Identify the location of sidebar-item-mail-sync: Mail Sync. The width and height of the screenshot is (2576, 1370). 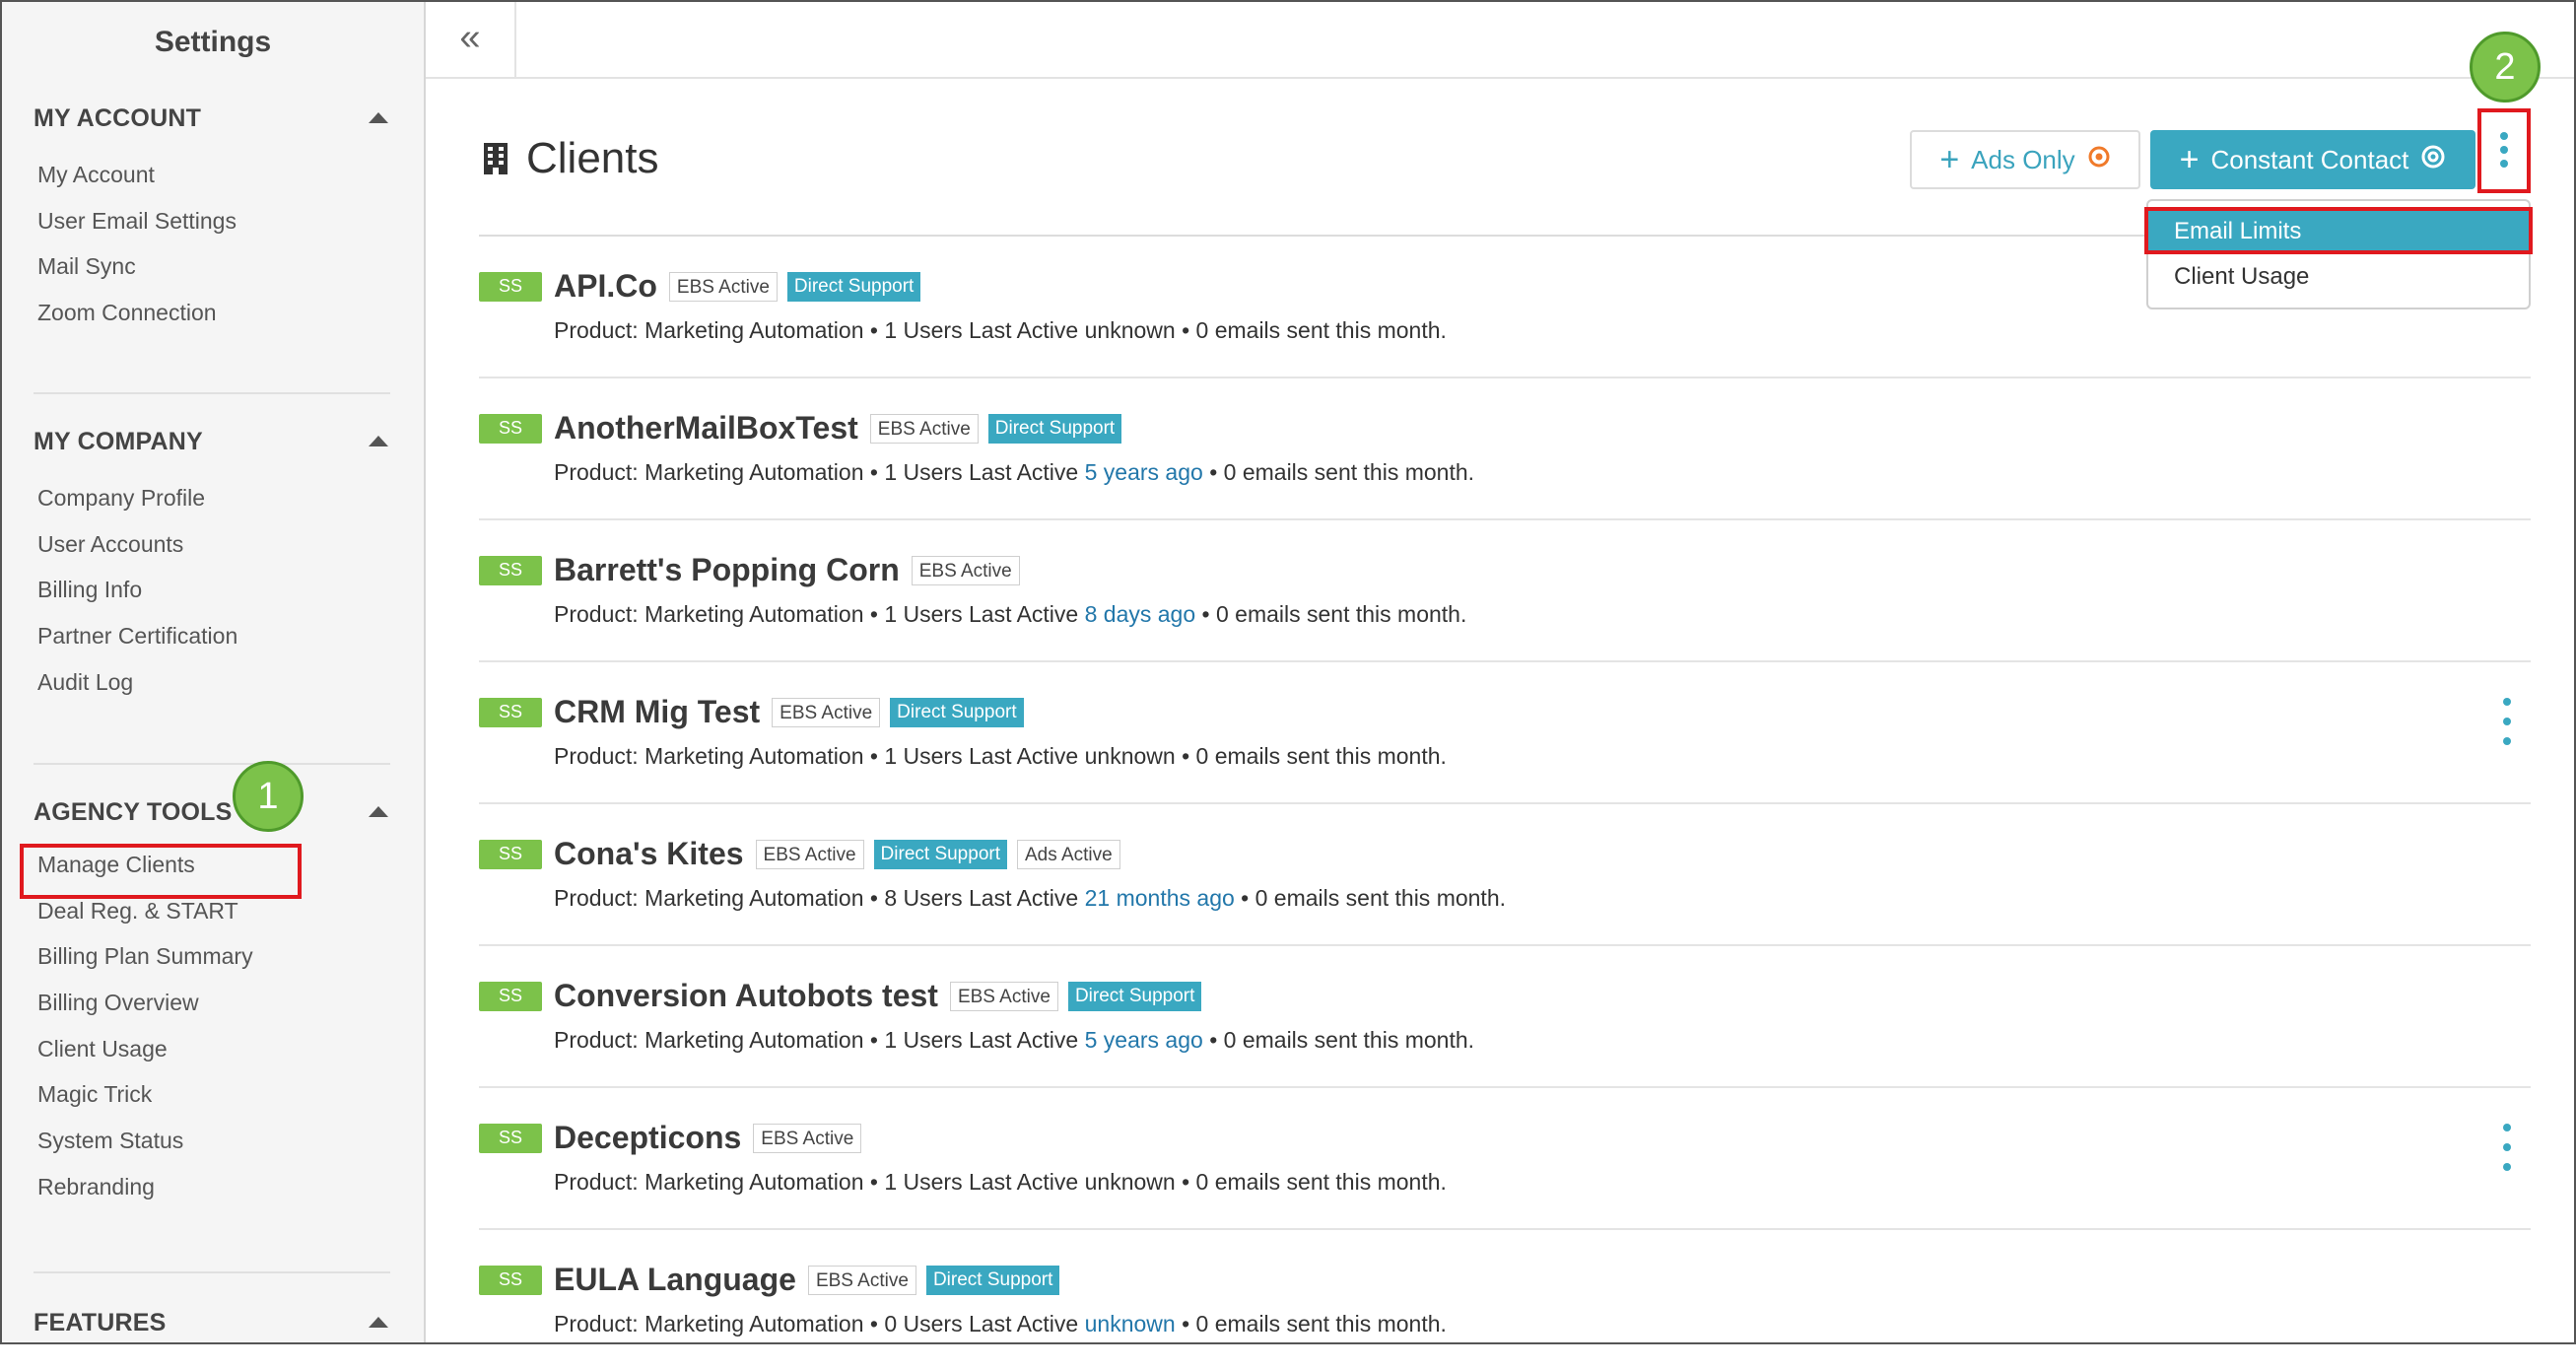
(212, 266).